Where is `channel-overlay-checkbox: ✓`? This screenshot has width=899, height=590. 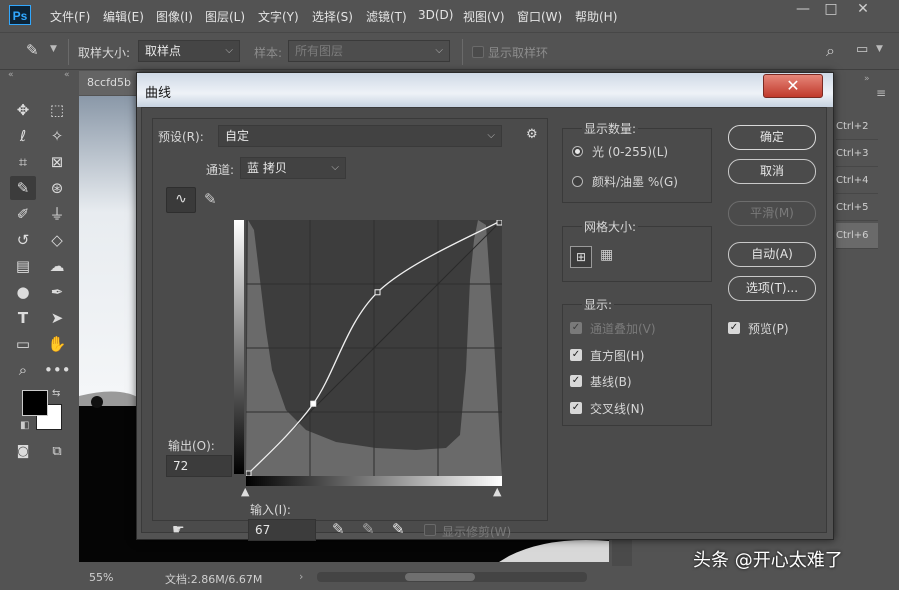 channel-overlay-checkbox: ✓ is located at coordinates (576, 328).